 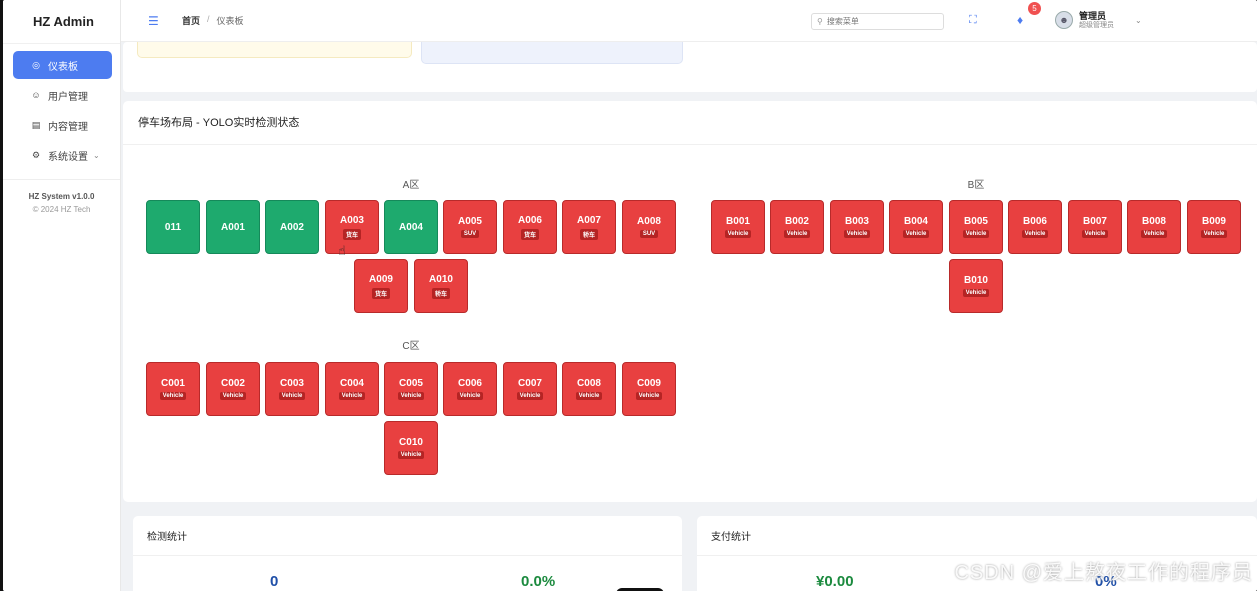 I want to click on notification-badge: 5, so click(x=1034, y=8).